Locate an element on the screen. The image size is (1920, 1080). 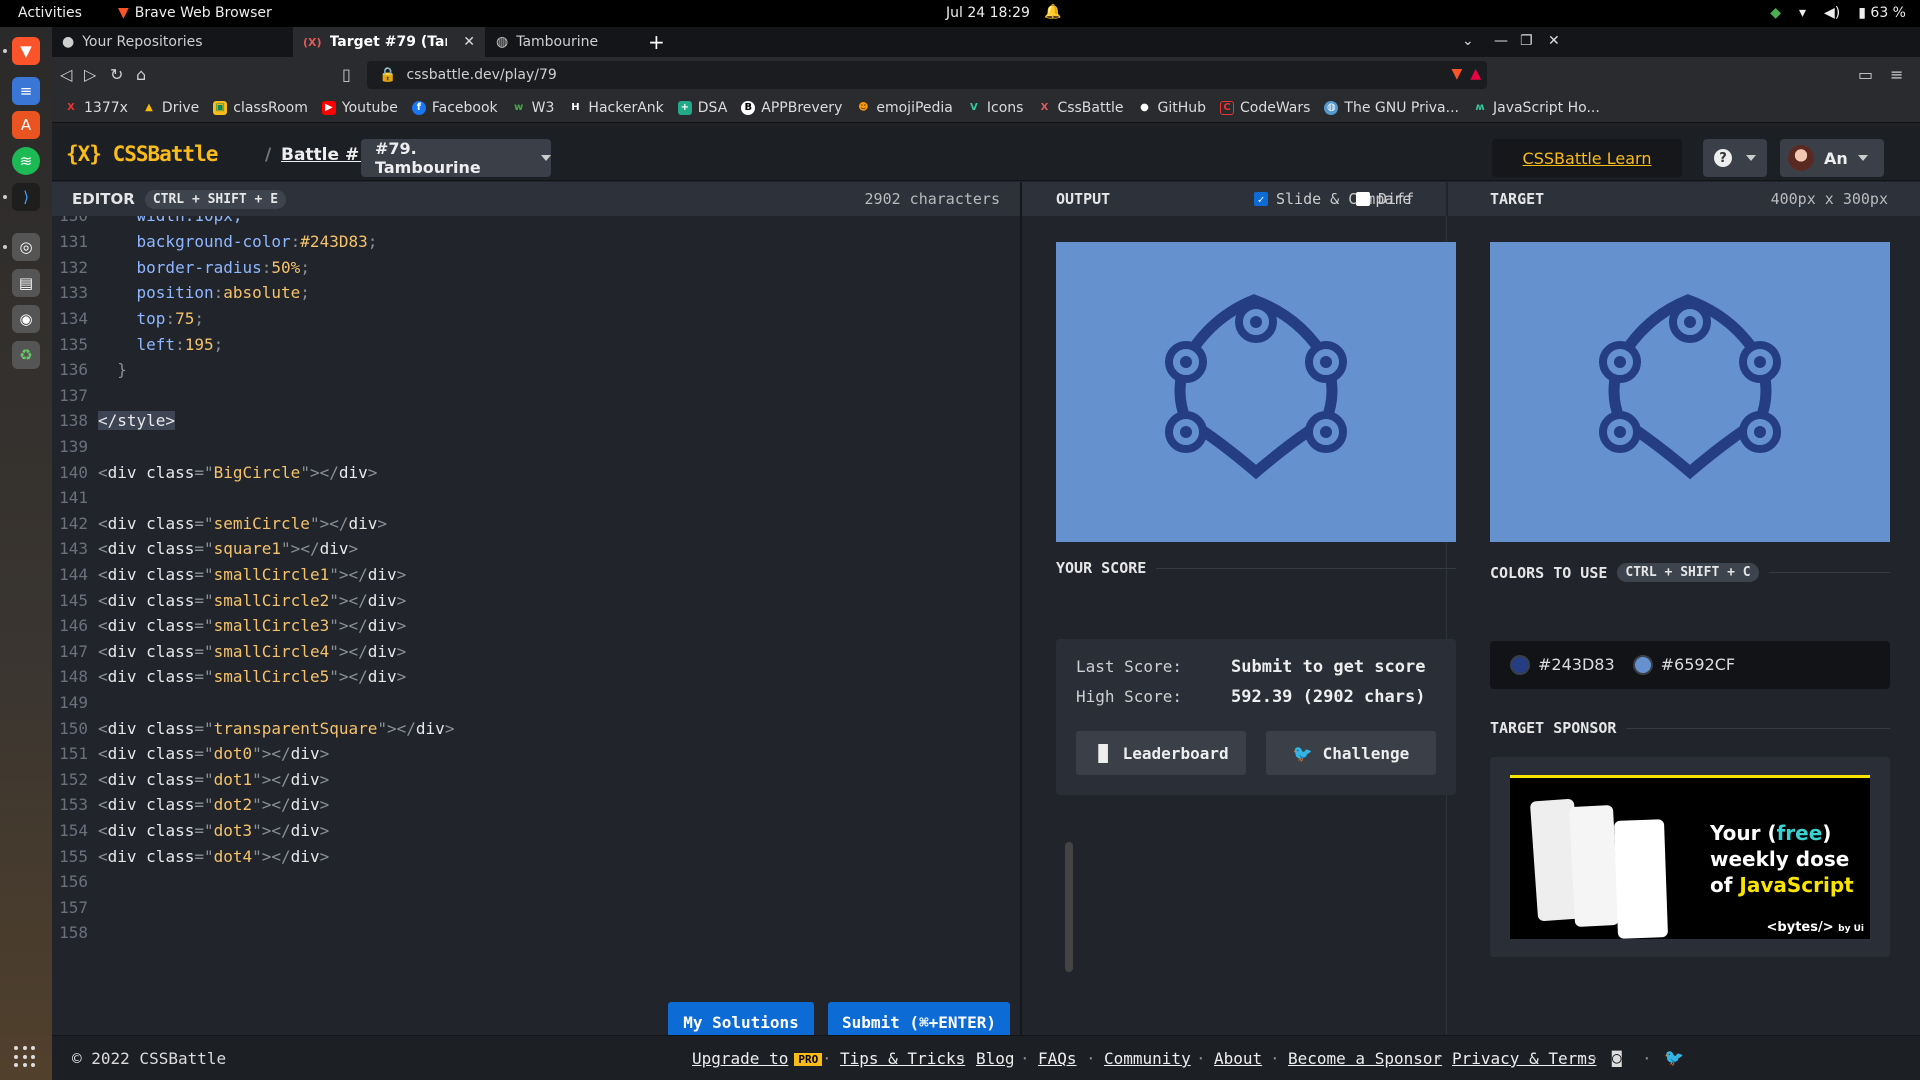
checkbox-checked-icon: ✓ is located at coordinates (1261, 199).